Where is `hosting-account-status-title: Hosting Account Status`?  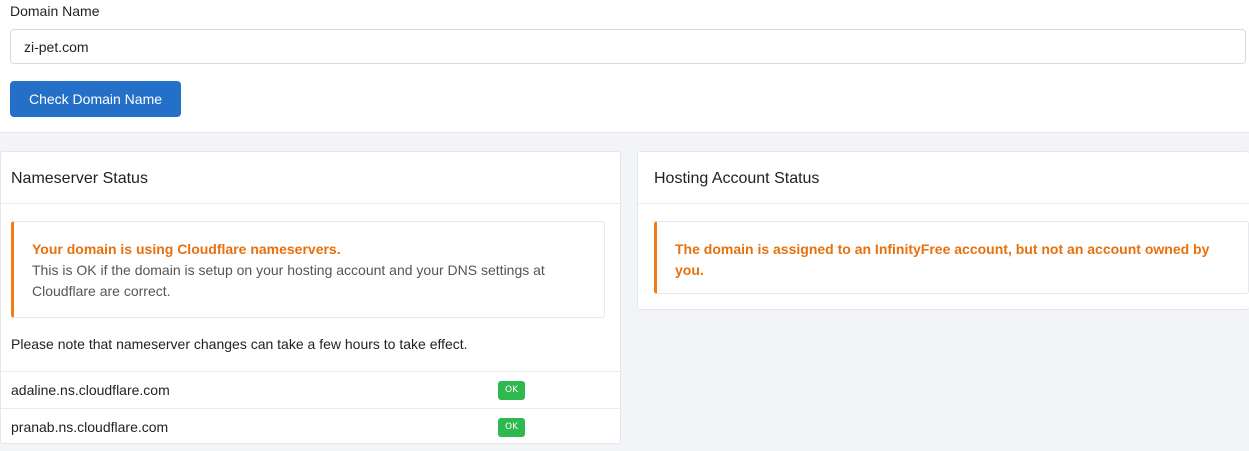 hosting-account-status-title: Hosting Account Status is located at coordinates (943, 178).